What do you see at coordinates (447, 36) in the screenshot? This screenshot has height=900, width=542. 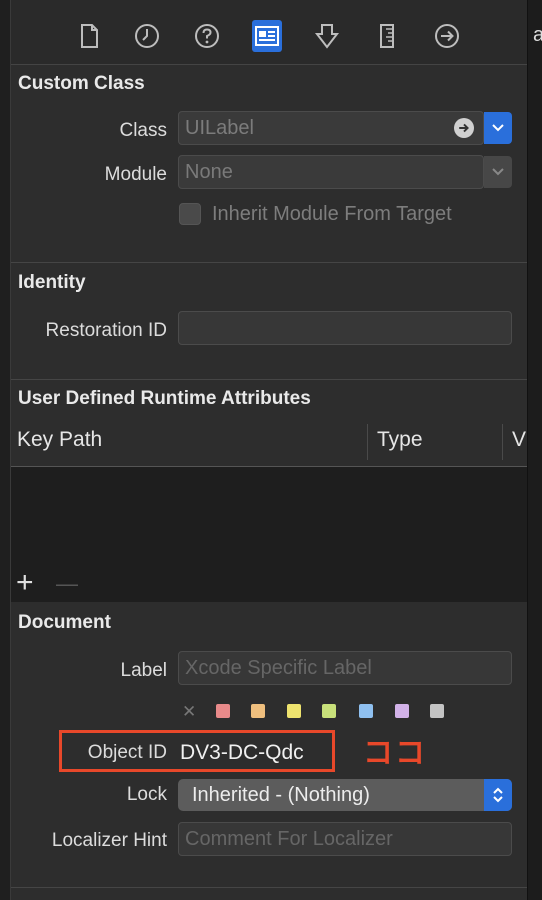 I see `connections-icon` at bounding box center [447, 36].